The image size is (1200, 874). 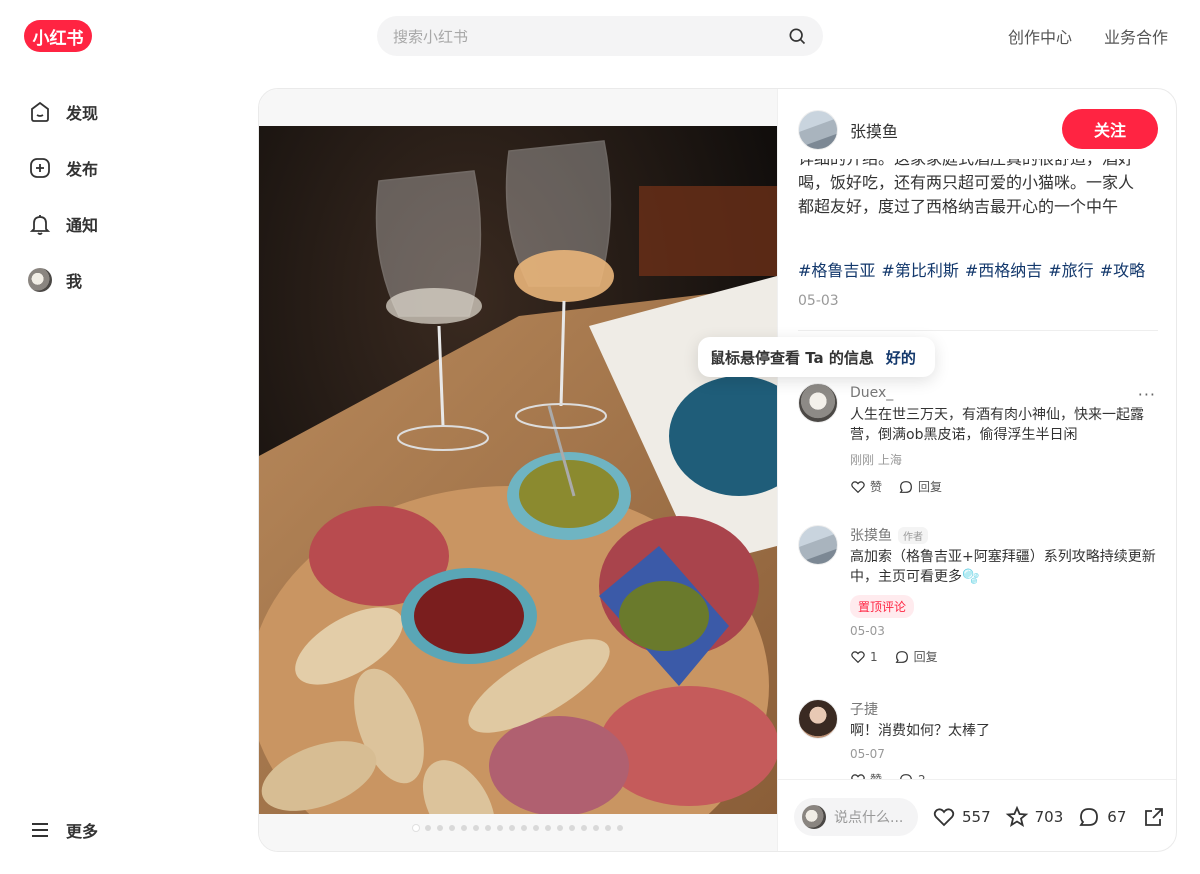 I want to click on comment-text: 人生在世三万天，有酒有肉小神仙，快来一起露营，倒满ob黑皮诺，偷得浮生半日闲, so click(x=997, y=425).